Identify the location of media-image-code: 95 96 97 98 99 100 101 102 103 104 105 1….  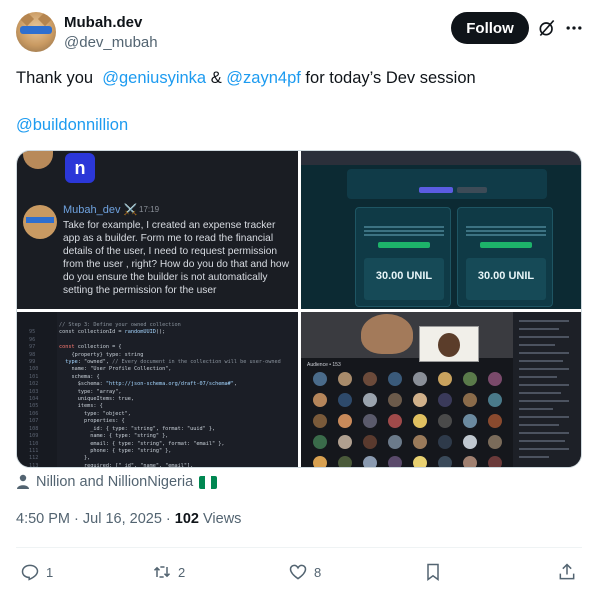
(157, 390).